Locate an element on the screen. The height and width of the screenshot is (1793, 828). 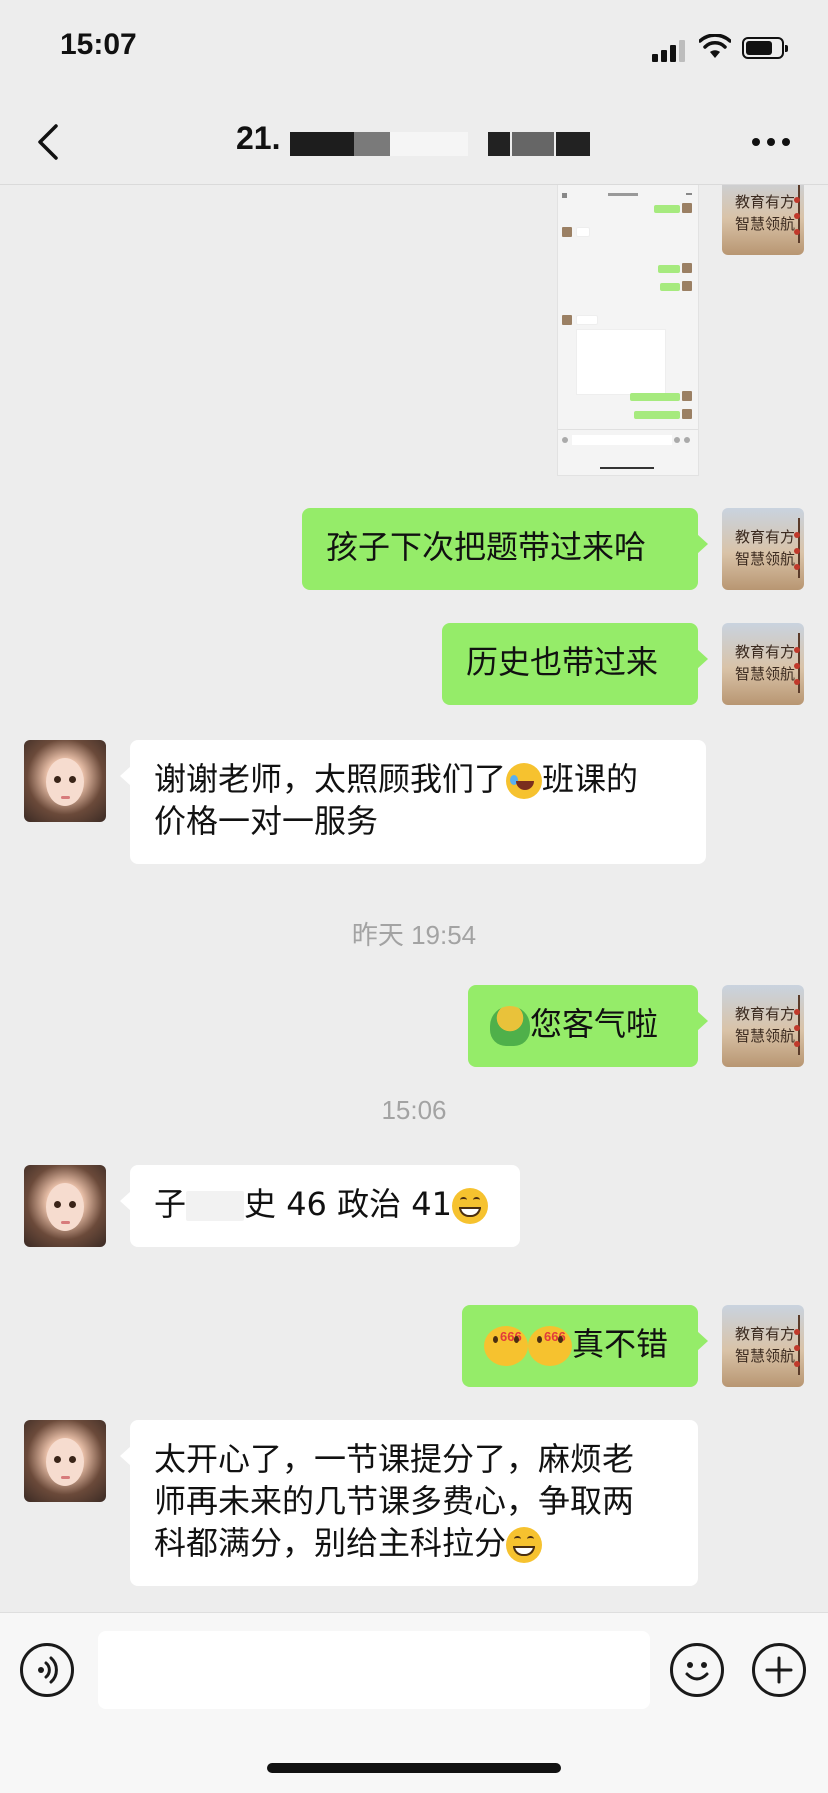
message-text: 您客气啦 is located at coordinates (594, 1024).